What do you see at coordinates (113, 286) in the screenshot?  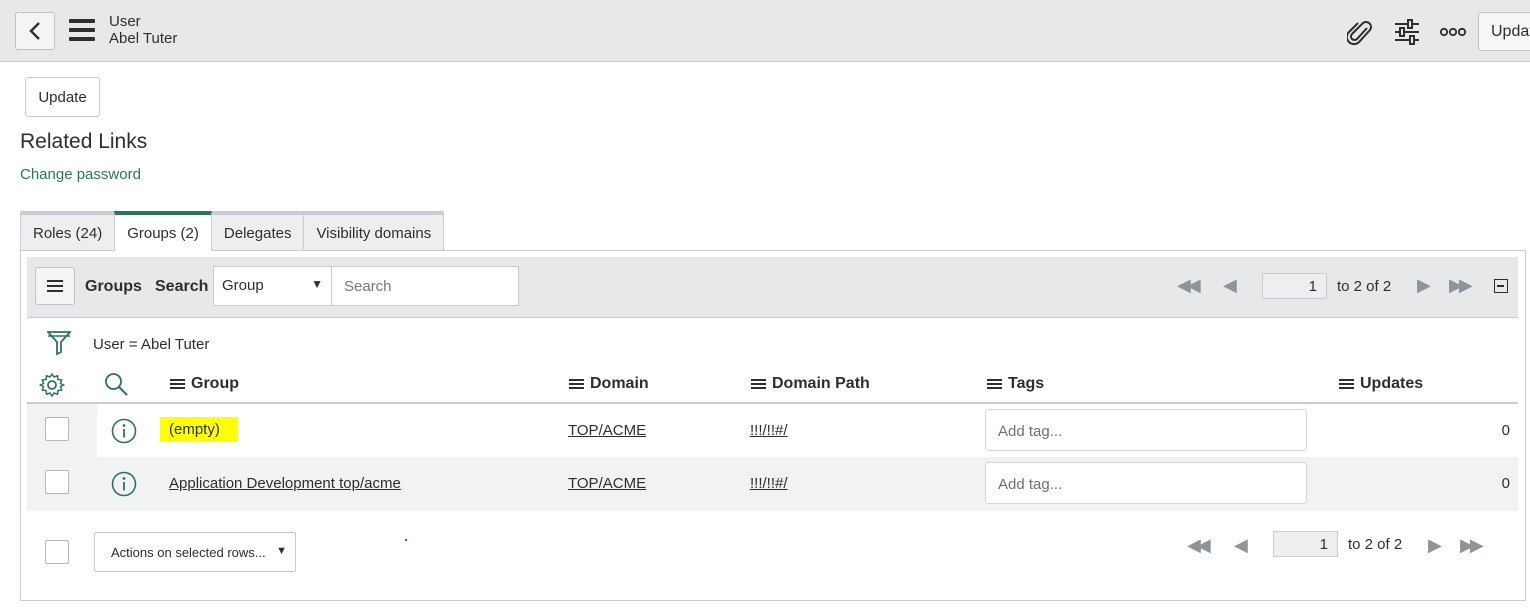 I see `list-title: Groups` at bounding box center [113, 286].